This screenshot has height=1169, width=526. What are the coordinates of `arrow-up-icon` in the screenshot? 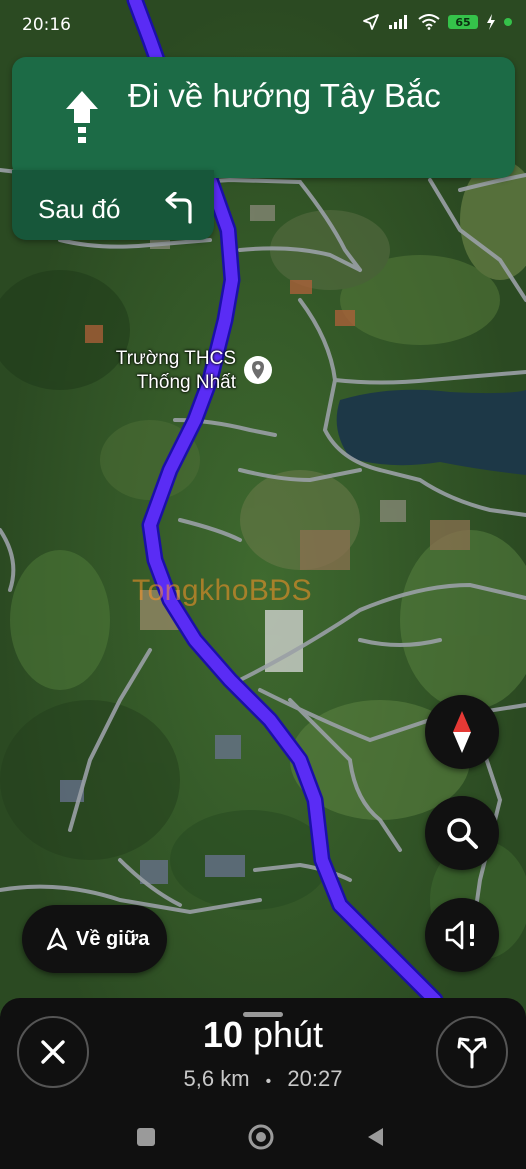 It's located at (82, 117).